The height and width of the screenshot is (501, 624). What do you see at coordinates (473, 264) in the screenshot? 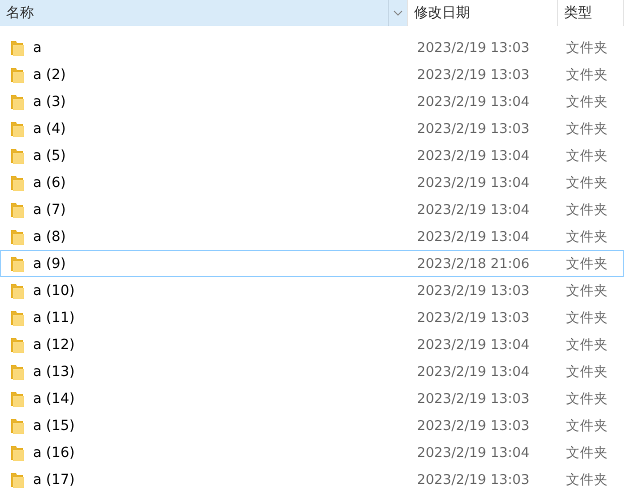
I see `modified-date: 2023/2/18 21:06` at bounding box center [473, 264].